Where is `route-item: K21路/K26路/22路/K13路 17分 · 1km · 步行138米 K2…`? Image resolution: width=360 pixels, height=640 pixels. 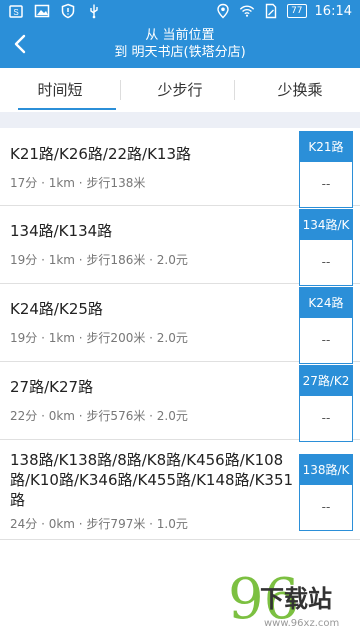
route-item: K21路/K26路/22路/K13路 17分 · 1km · 步行138米 K2… is located at coordinates (180, 168).